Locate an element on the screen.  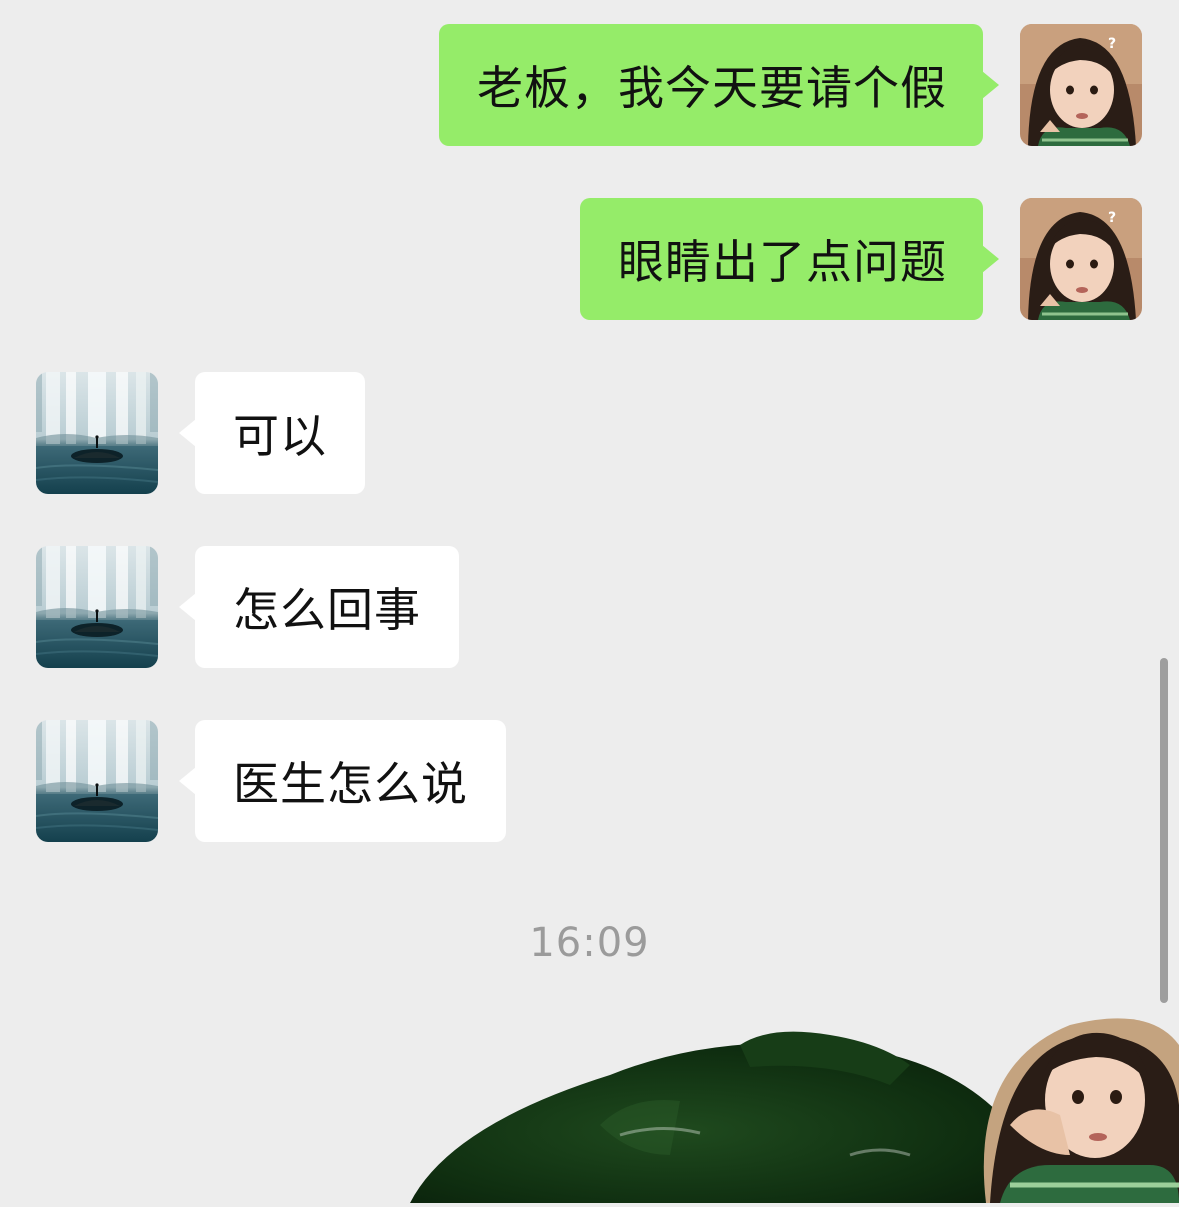
message-bubble-outgoing: 老板，我今天要请个假 is located at coordinates (719, 85).